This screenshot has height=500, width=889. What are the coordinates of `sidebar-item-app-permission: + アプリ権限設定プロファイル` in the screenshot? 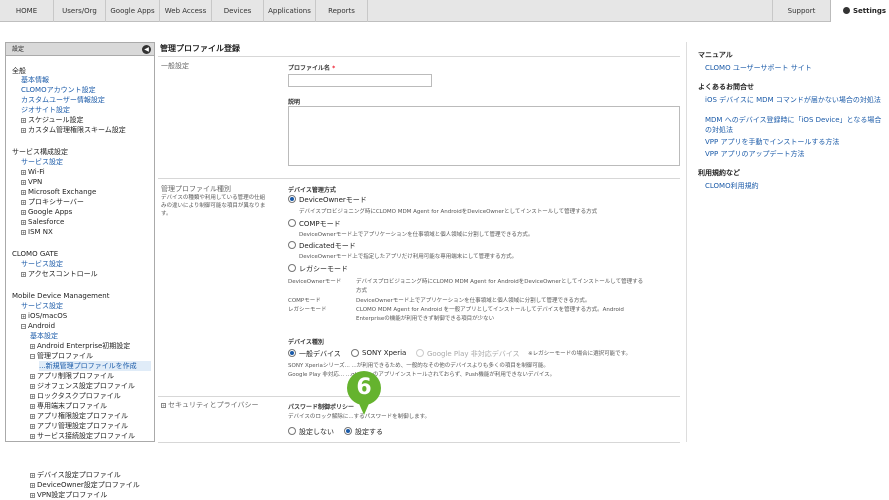 It's located at (79, 416).